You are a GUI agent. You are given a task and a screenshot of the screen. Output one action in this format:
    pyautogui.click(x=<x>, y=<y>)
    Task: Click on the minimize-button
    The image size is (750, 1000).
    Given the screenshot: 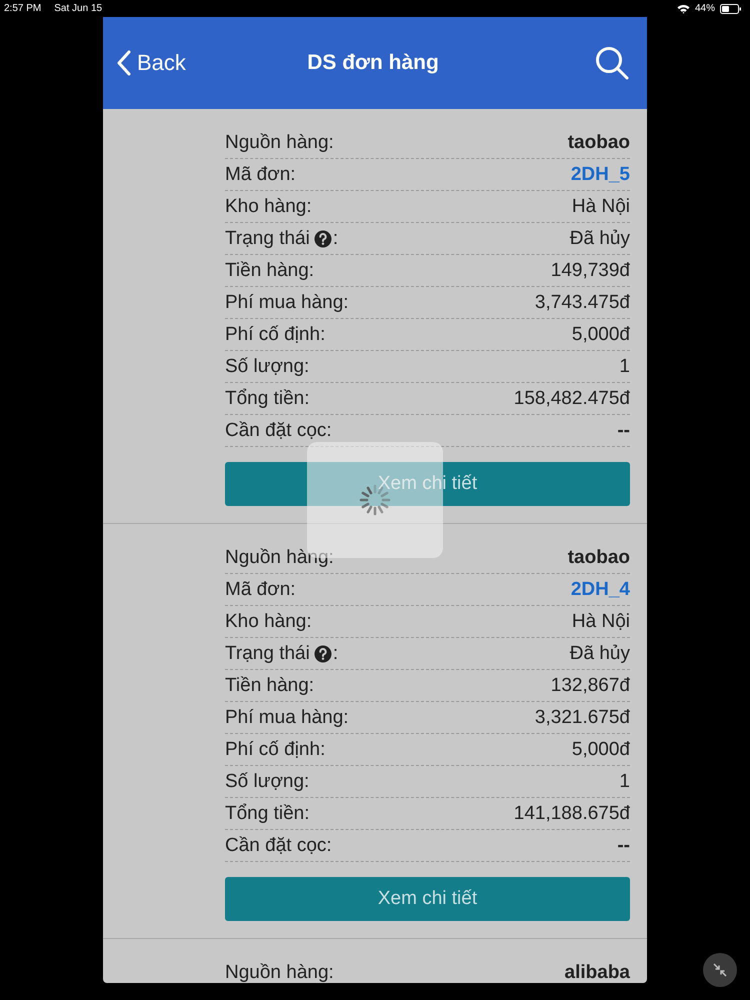 What is the action you would take?
    pyautogui.click(x=720, y=970)
    